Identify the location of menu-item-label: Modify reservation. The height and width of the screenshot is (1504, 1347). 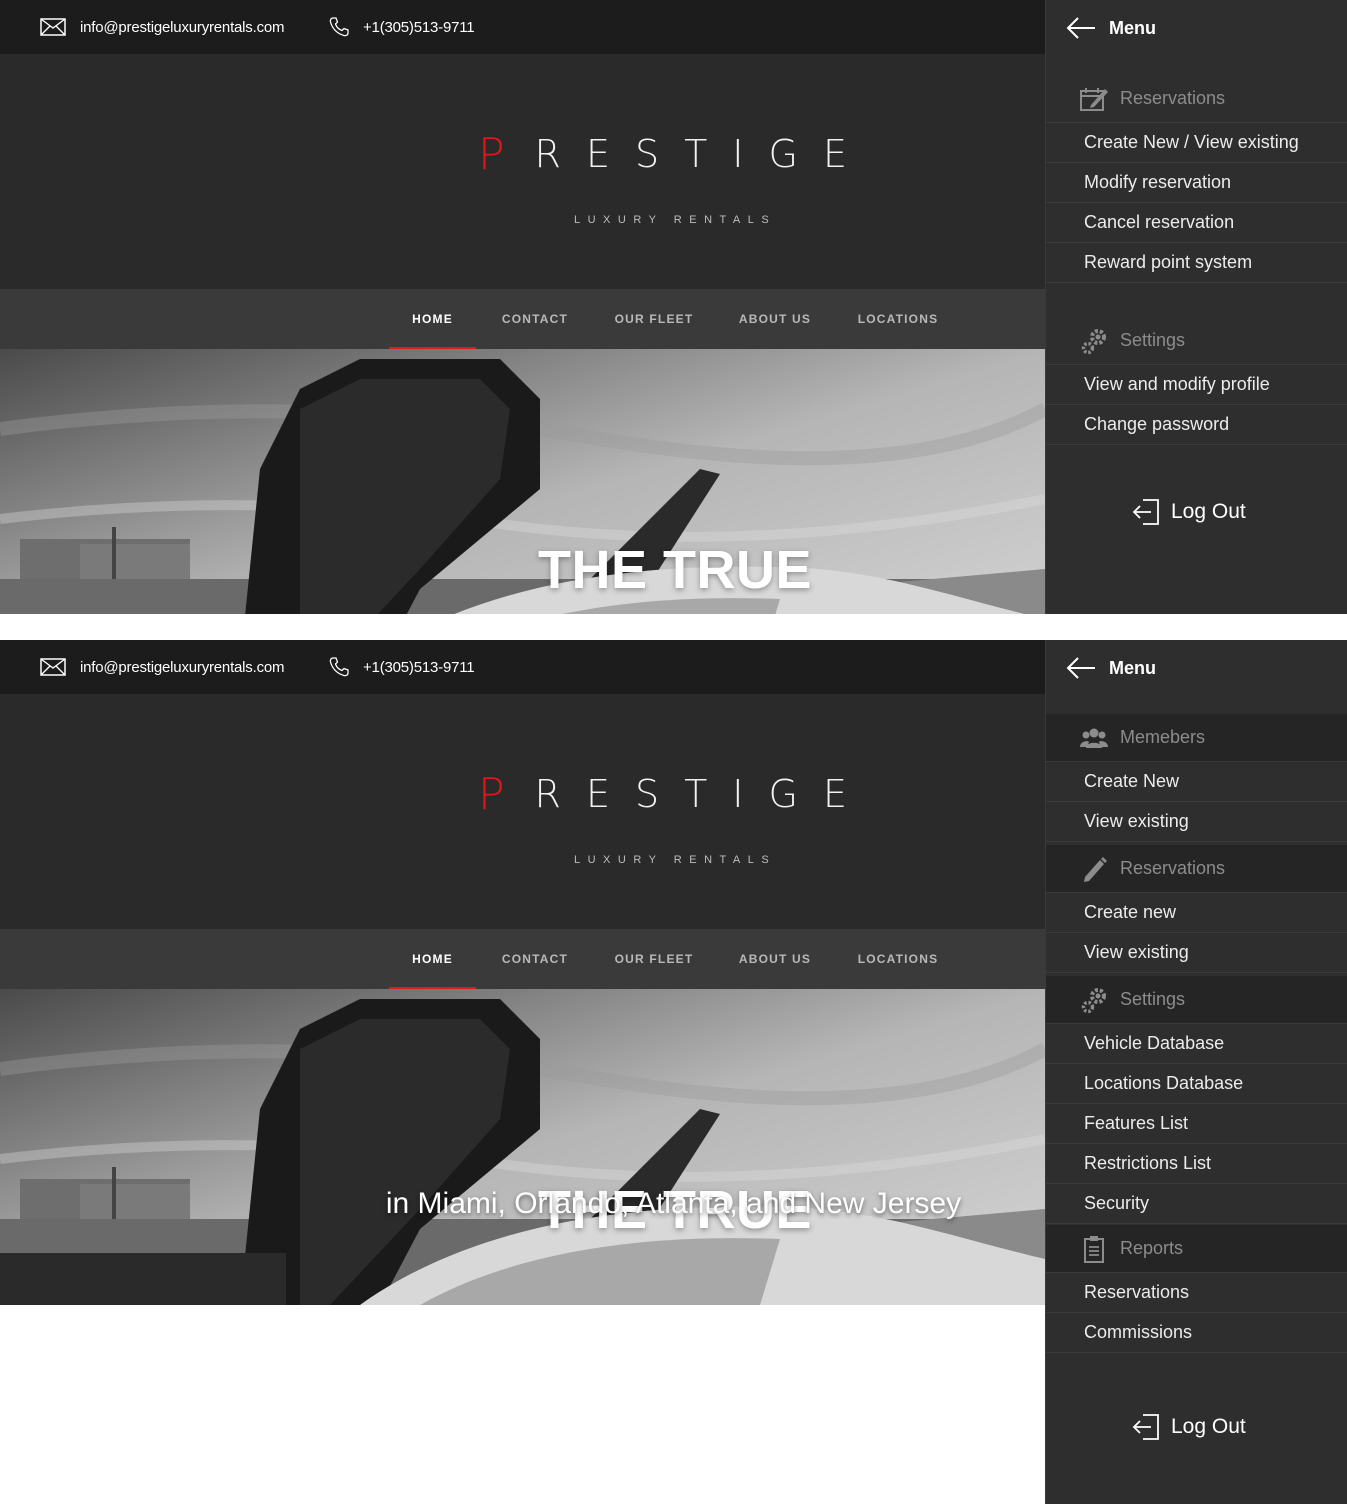
(1158, 182).